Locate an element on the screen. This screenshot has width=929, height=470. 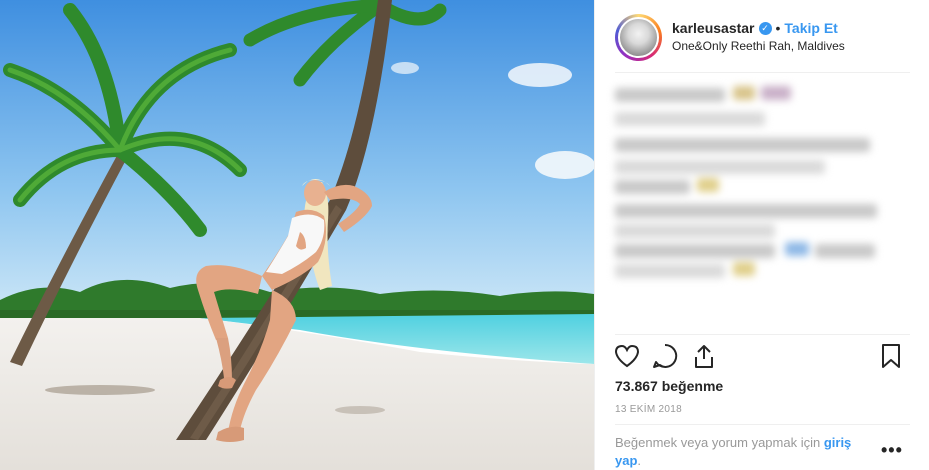
heart-icon is located at coordinates (627, 356).